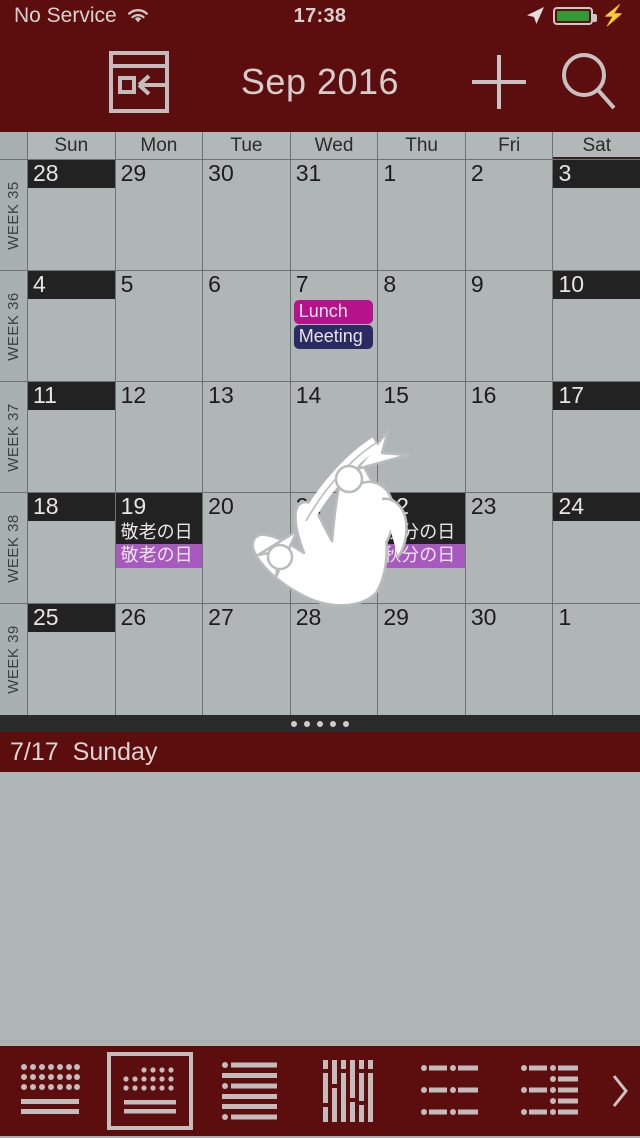 This screenshot has width=640, height=1138. I want to click on toolbar-week-list-view-icon, so click(250, 1091).